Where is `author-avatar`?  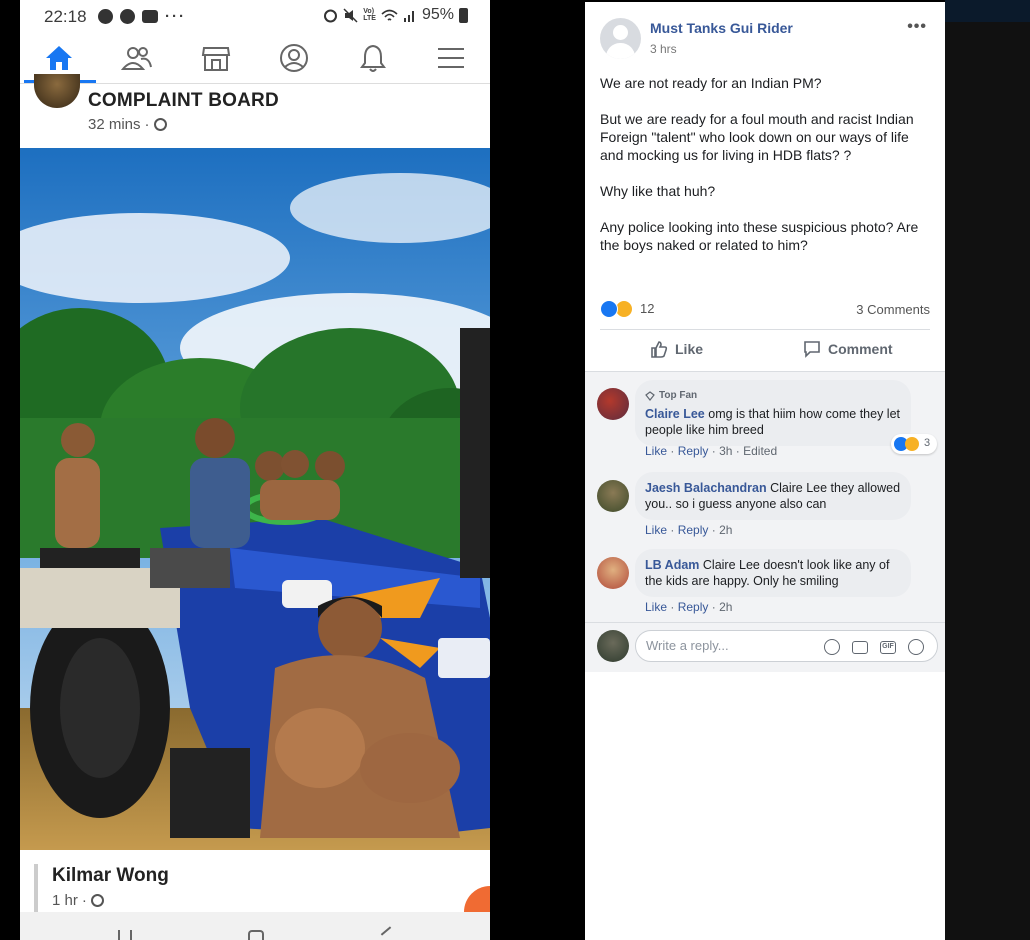 author-avatar is located at coordinates (620, 38).